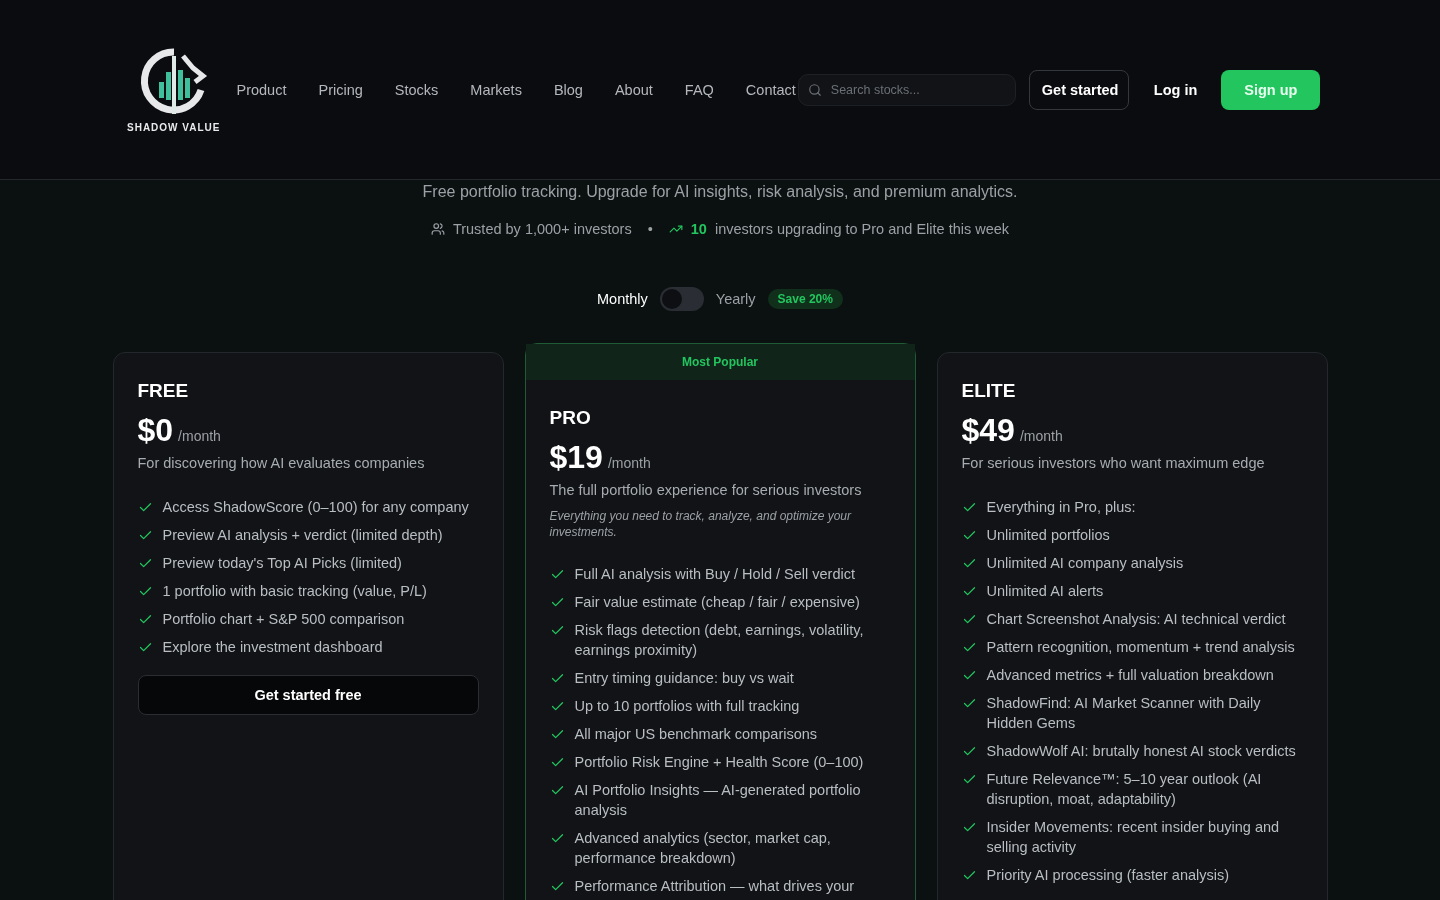 Image resolution: width=1440 pixels, height=900 pixels. Describe the element at coordinates (568, 89) in the screenshot. I see `nav-link: Blog` at that location.